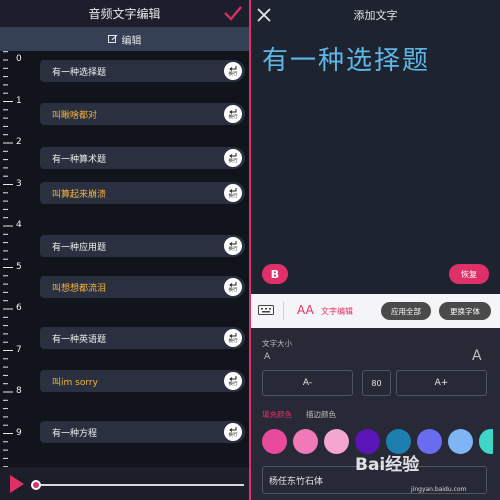 The height and width of the screenshot is (500, 500). What do you see at coordinates (112, 38) in the screenshot?
I see `edit-icon` at bounding box center [112, 38].